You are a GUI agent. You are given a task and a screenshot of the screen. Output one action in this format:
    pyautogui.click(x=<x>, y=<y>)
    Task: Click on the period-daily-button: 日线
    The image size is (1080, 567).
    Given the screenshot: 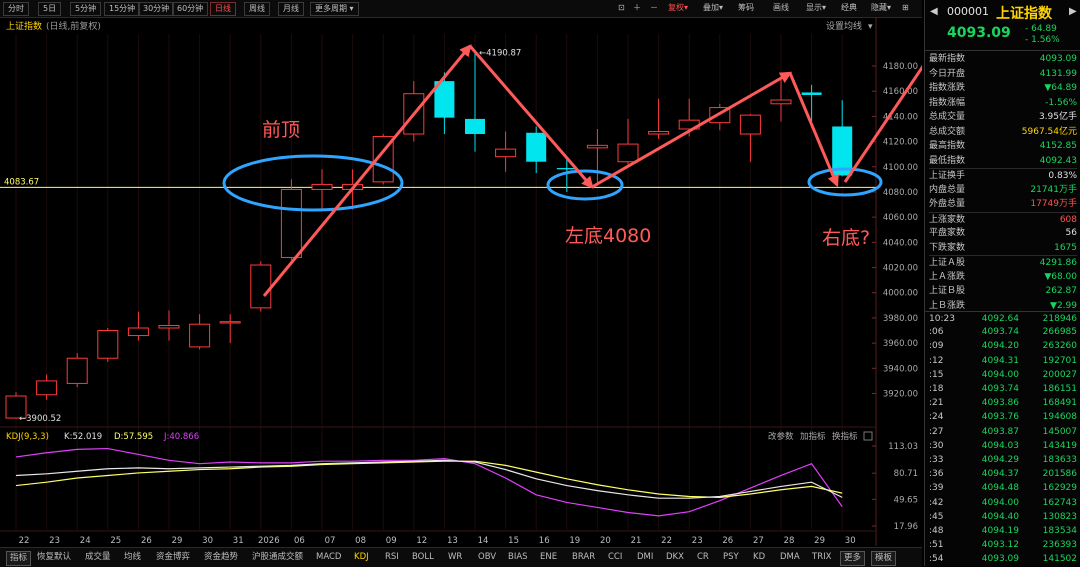 What is the action you would take?
    pyautogui.click(x=223, y=9)
    